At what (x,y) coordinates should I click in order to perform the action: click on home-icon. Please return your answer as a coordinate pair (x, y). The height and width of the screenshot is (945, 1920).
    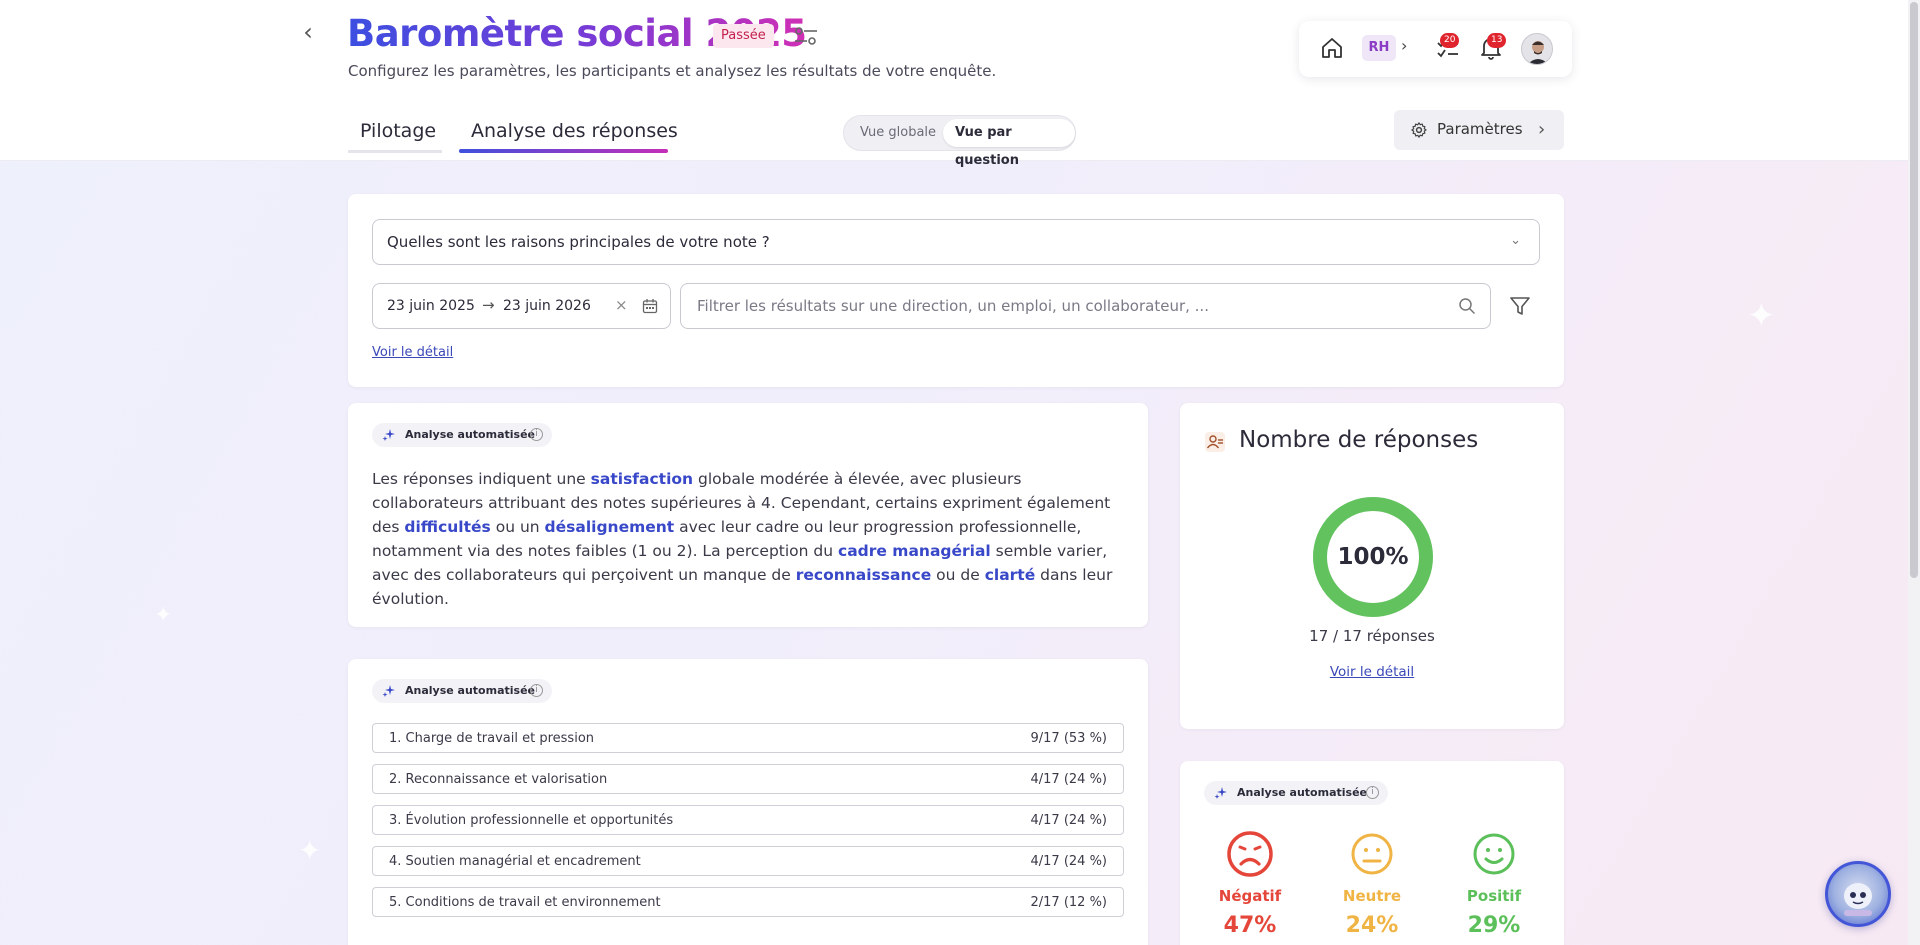
    Looking at the image, I should click on (1332, 48).